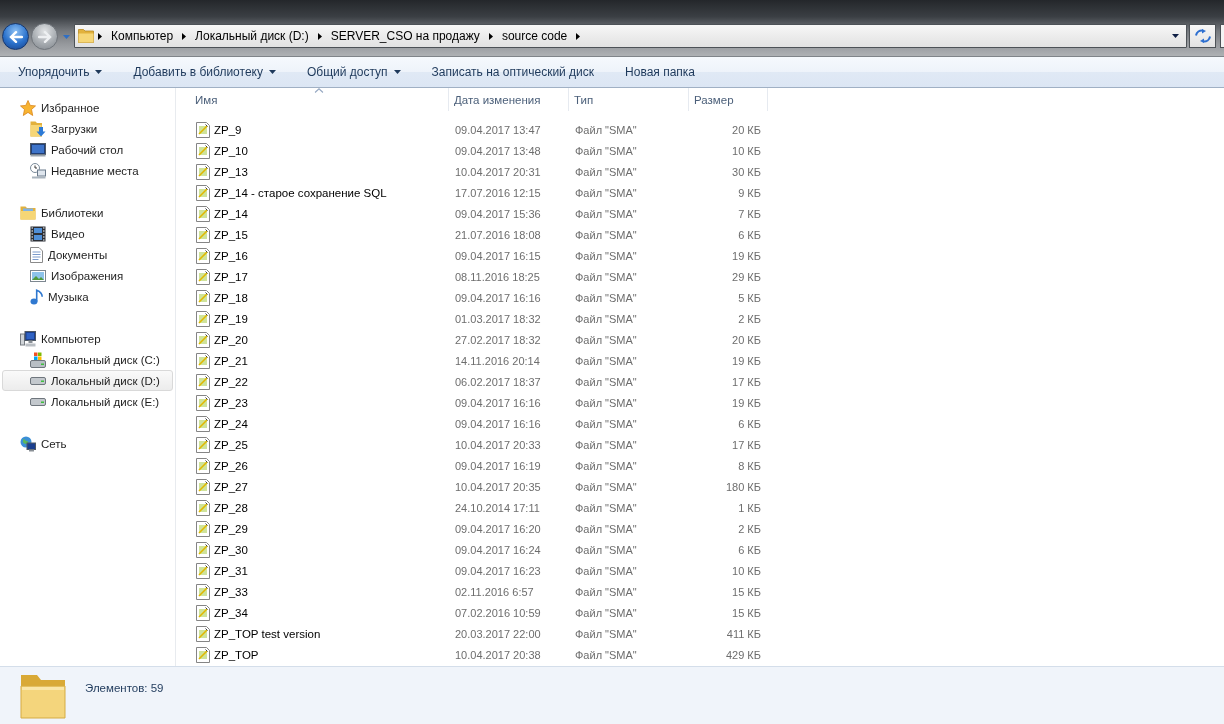 This screenshot has height=724, width=1224. What do you see at coordinates (95, 401) in the screenshot?
I see `sidebar-item: Локальный диск (E:)` at bounding box center [95, 401].